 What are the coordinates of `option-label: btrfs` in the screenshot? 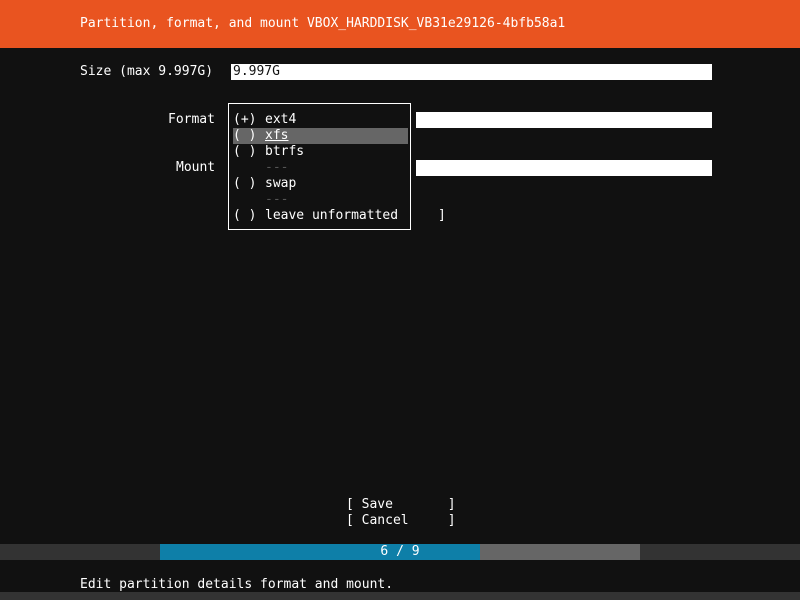 It's located at (285, 151).